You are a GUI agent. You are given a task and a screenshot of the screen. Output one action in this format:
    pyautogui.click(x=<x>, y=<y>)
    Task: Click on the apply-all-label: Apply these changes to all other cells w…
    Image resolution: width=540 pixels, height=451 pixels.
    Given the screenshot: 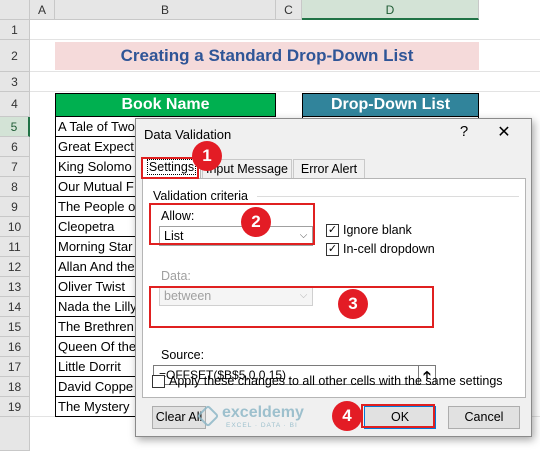 What is the action you would take?
    pyautogui.click(x=336, y=381)
    